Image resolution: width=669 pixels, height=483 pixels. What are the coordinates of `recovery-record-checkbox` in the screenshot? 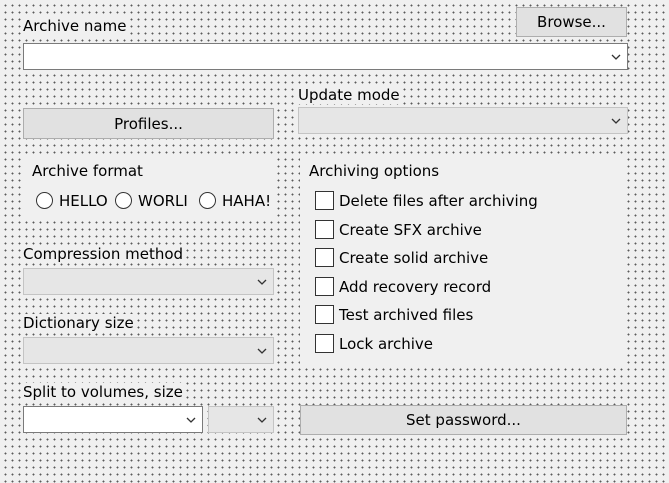 It's located at (324, 286).